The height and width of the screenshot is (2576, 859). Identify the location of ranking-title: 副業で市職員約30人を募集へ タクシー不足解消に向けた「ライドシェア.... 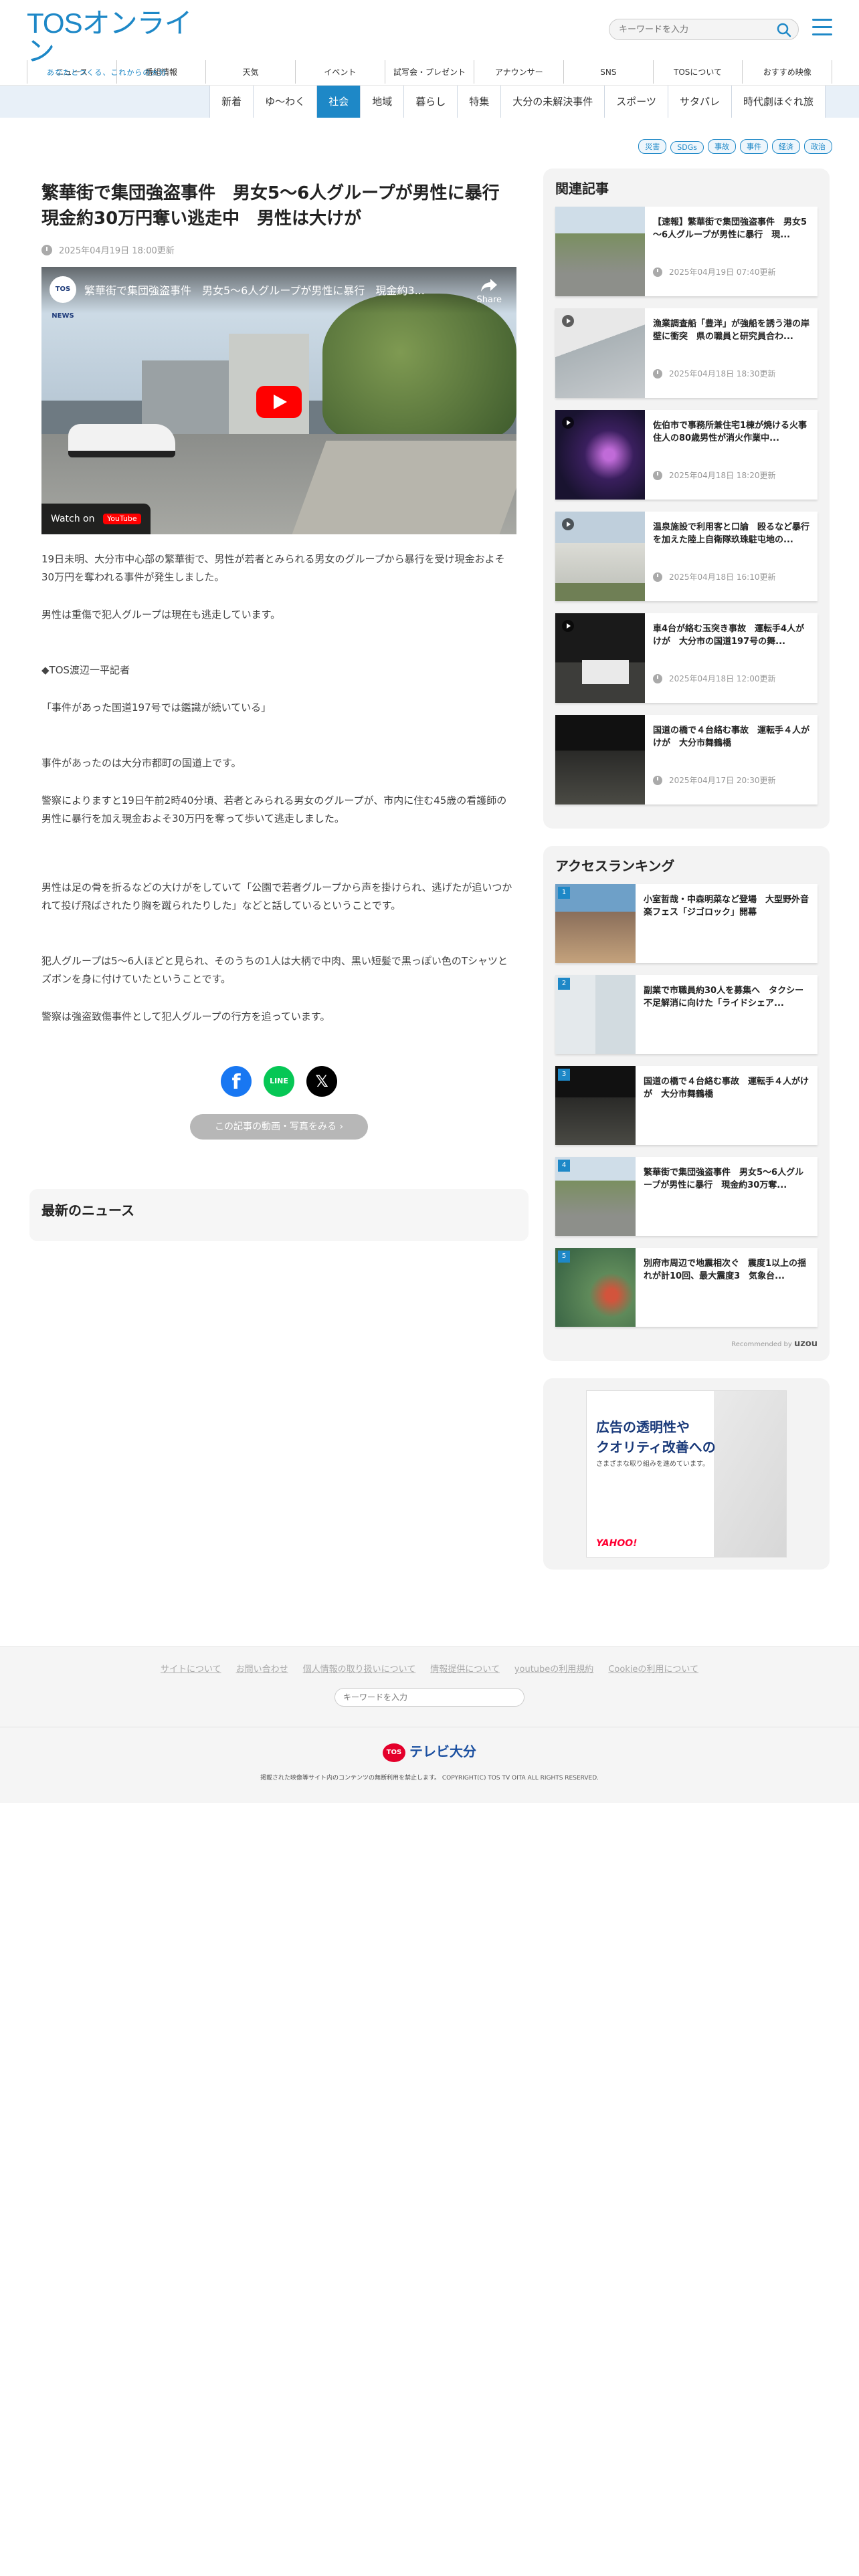
(724, 997).